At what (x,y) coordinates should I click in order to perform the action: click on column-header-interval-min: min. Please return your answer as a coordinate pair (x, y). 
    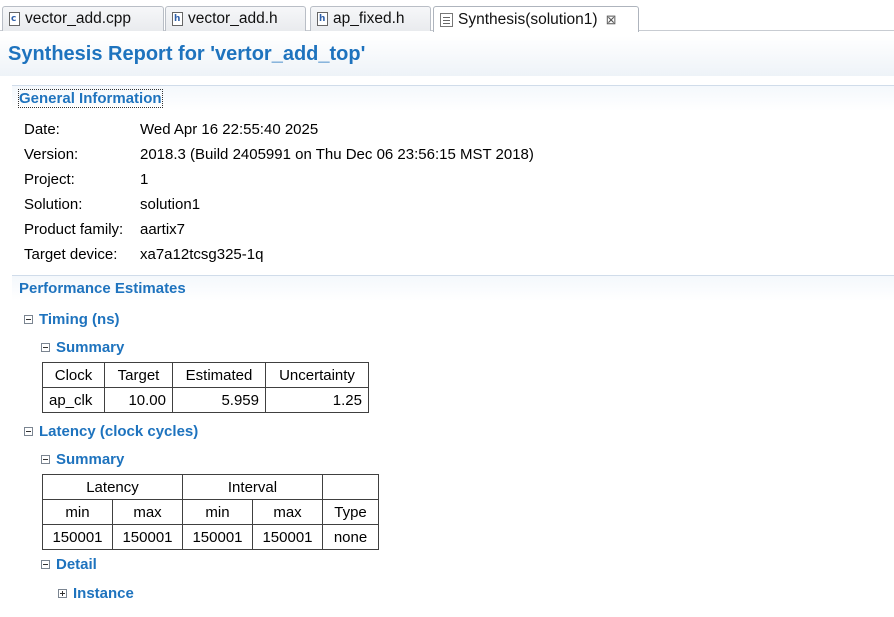
    Looking at the image, I should click on (217, 512).